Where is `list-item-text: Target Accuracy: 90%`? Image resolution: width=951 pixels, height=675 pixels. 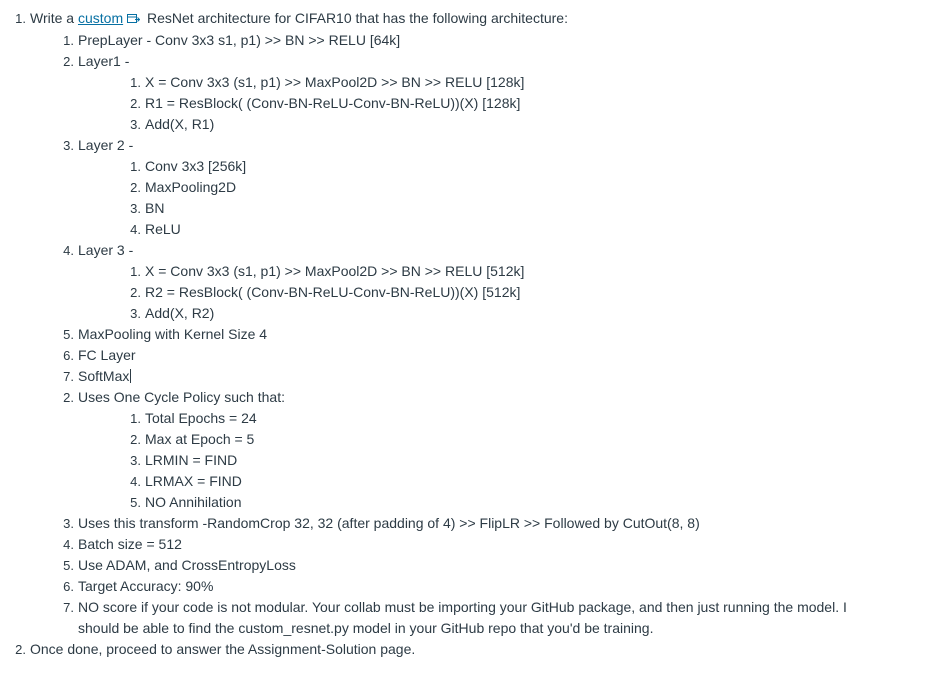
list-item-text: Target Accuracy: 90% is located at coordinates (146, 586).